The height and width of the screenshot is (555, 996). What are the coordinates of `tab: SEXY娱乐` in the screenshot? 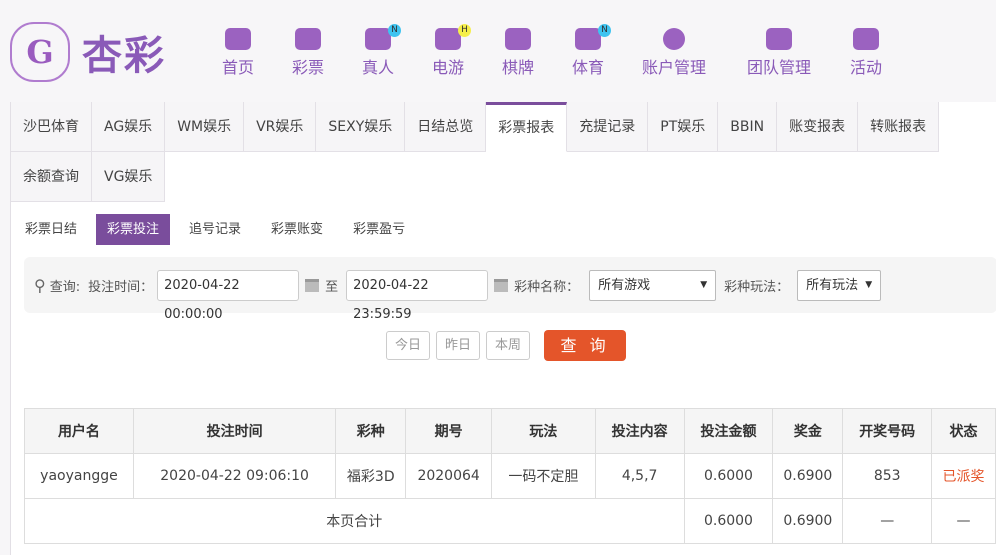 It's located at (361, 127).